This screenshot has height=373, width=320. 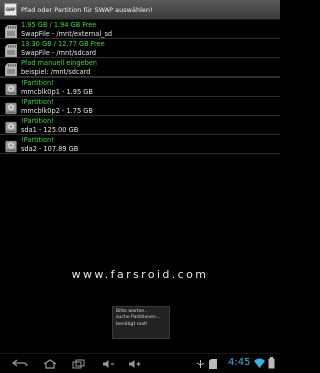 I want to click on home-icon, so click(x=50, y=364).